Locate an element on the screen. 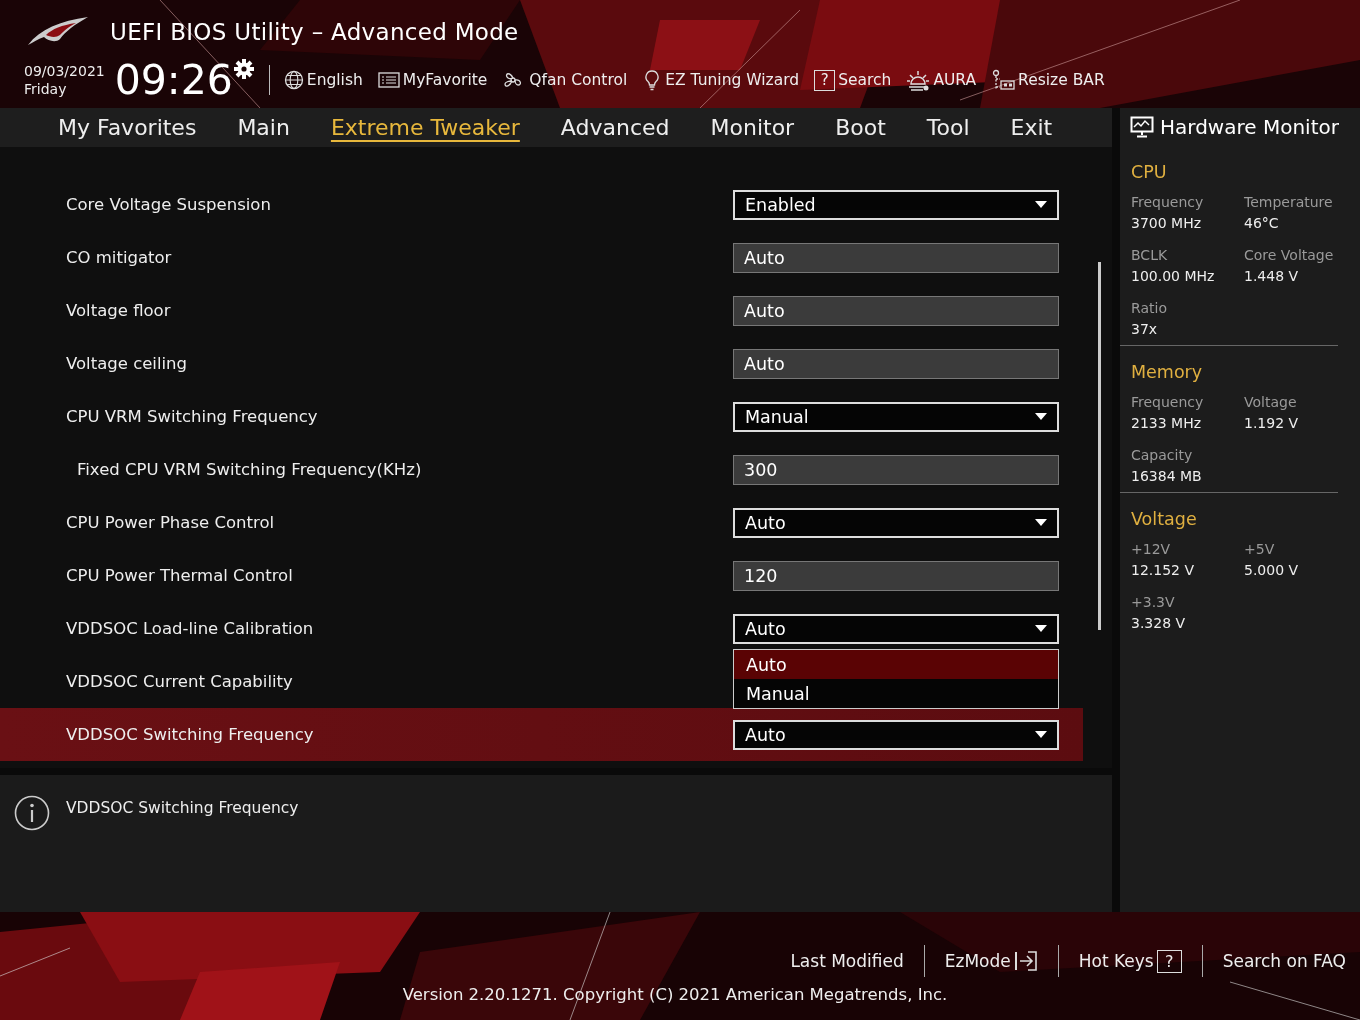  menu-tab: Exit is located at coordinates (1031, 127).